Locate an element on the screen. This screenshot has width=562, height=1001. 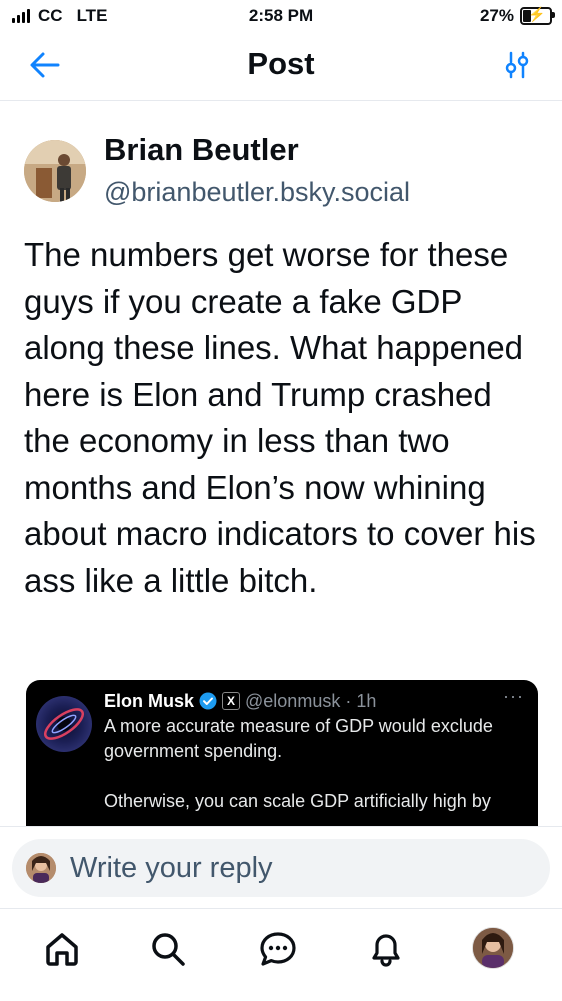
author-avatar is located at coordinates (55, 171).